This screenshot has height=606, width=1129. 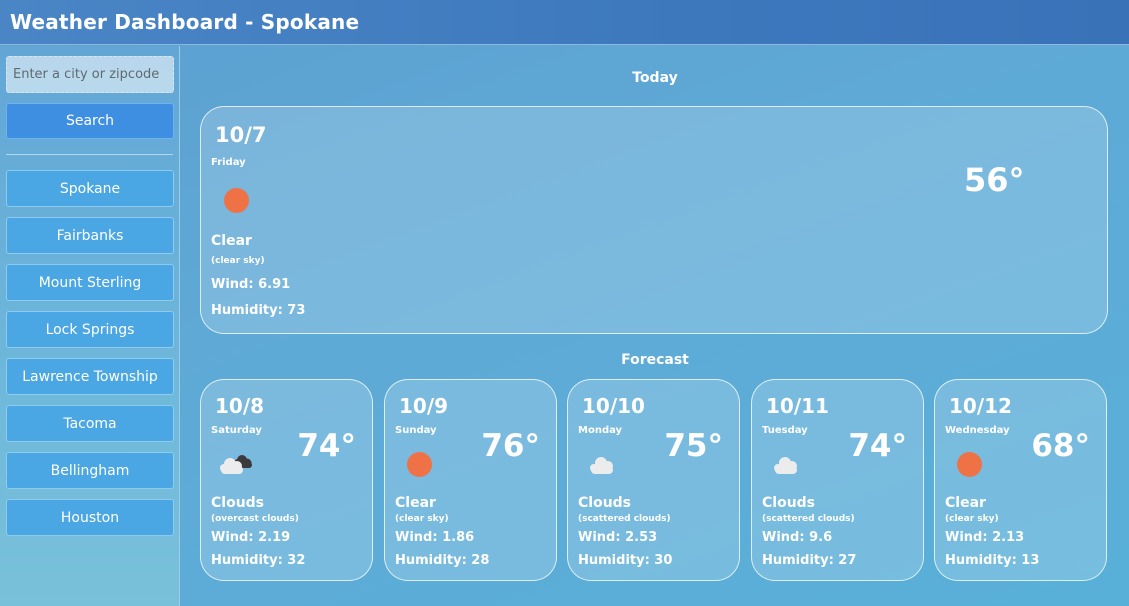 What do you see at coordinates (442, 560) in the screenshot?
I see `forecast-humidity: Humidity: 28` at bounding box center [442, 560].